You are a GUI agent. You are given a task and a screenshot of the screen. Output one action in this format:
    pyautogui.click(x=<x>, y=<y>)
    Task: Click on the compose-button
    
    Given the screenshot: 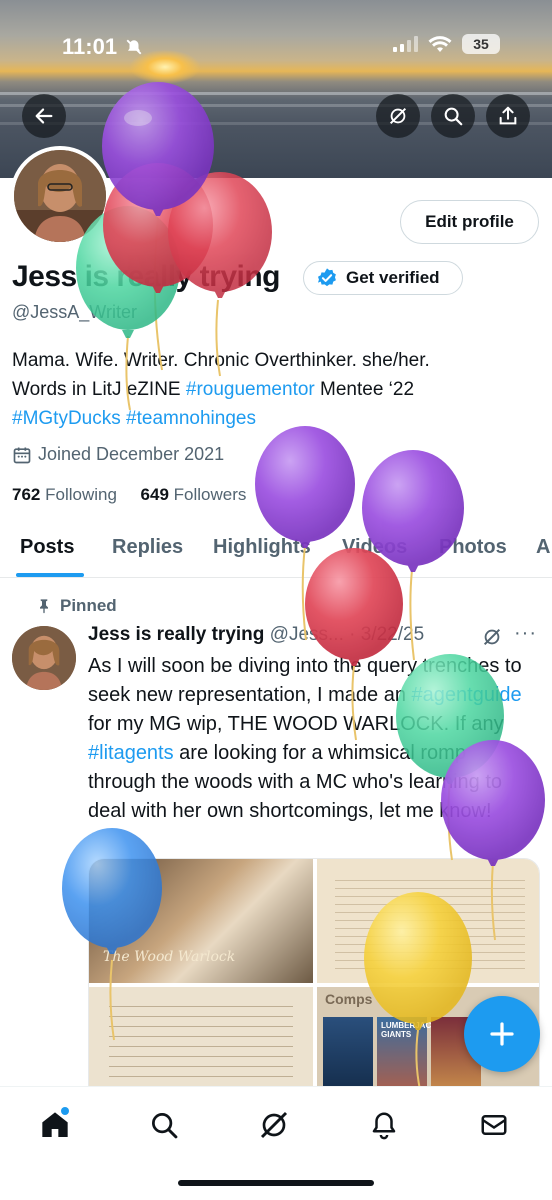 What is the action you would take?
    pyautogui.click(x=502, y=1034)
    